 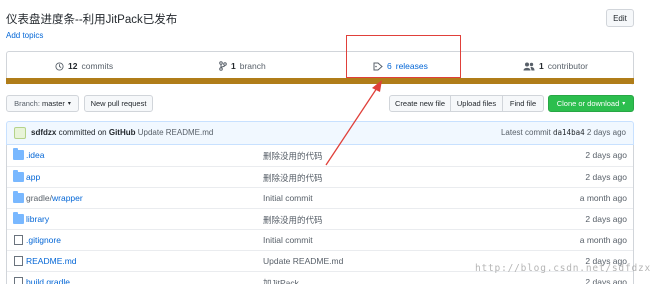 What do you see at coordinates (541, 66) in the screenshot?
I see `contributor-count: 1` at bounding box center [541, 66].